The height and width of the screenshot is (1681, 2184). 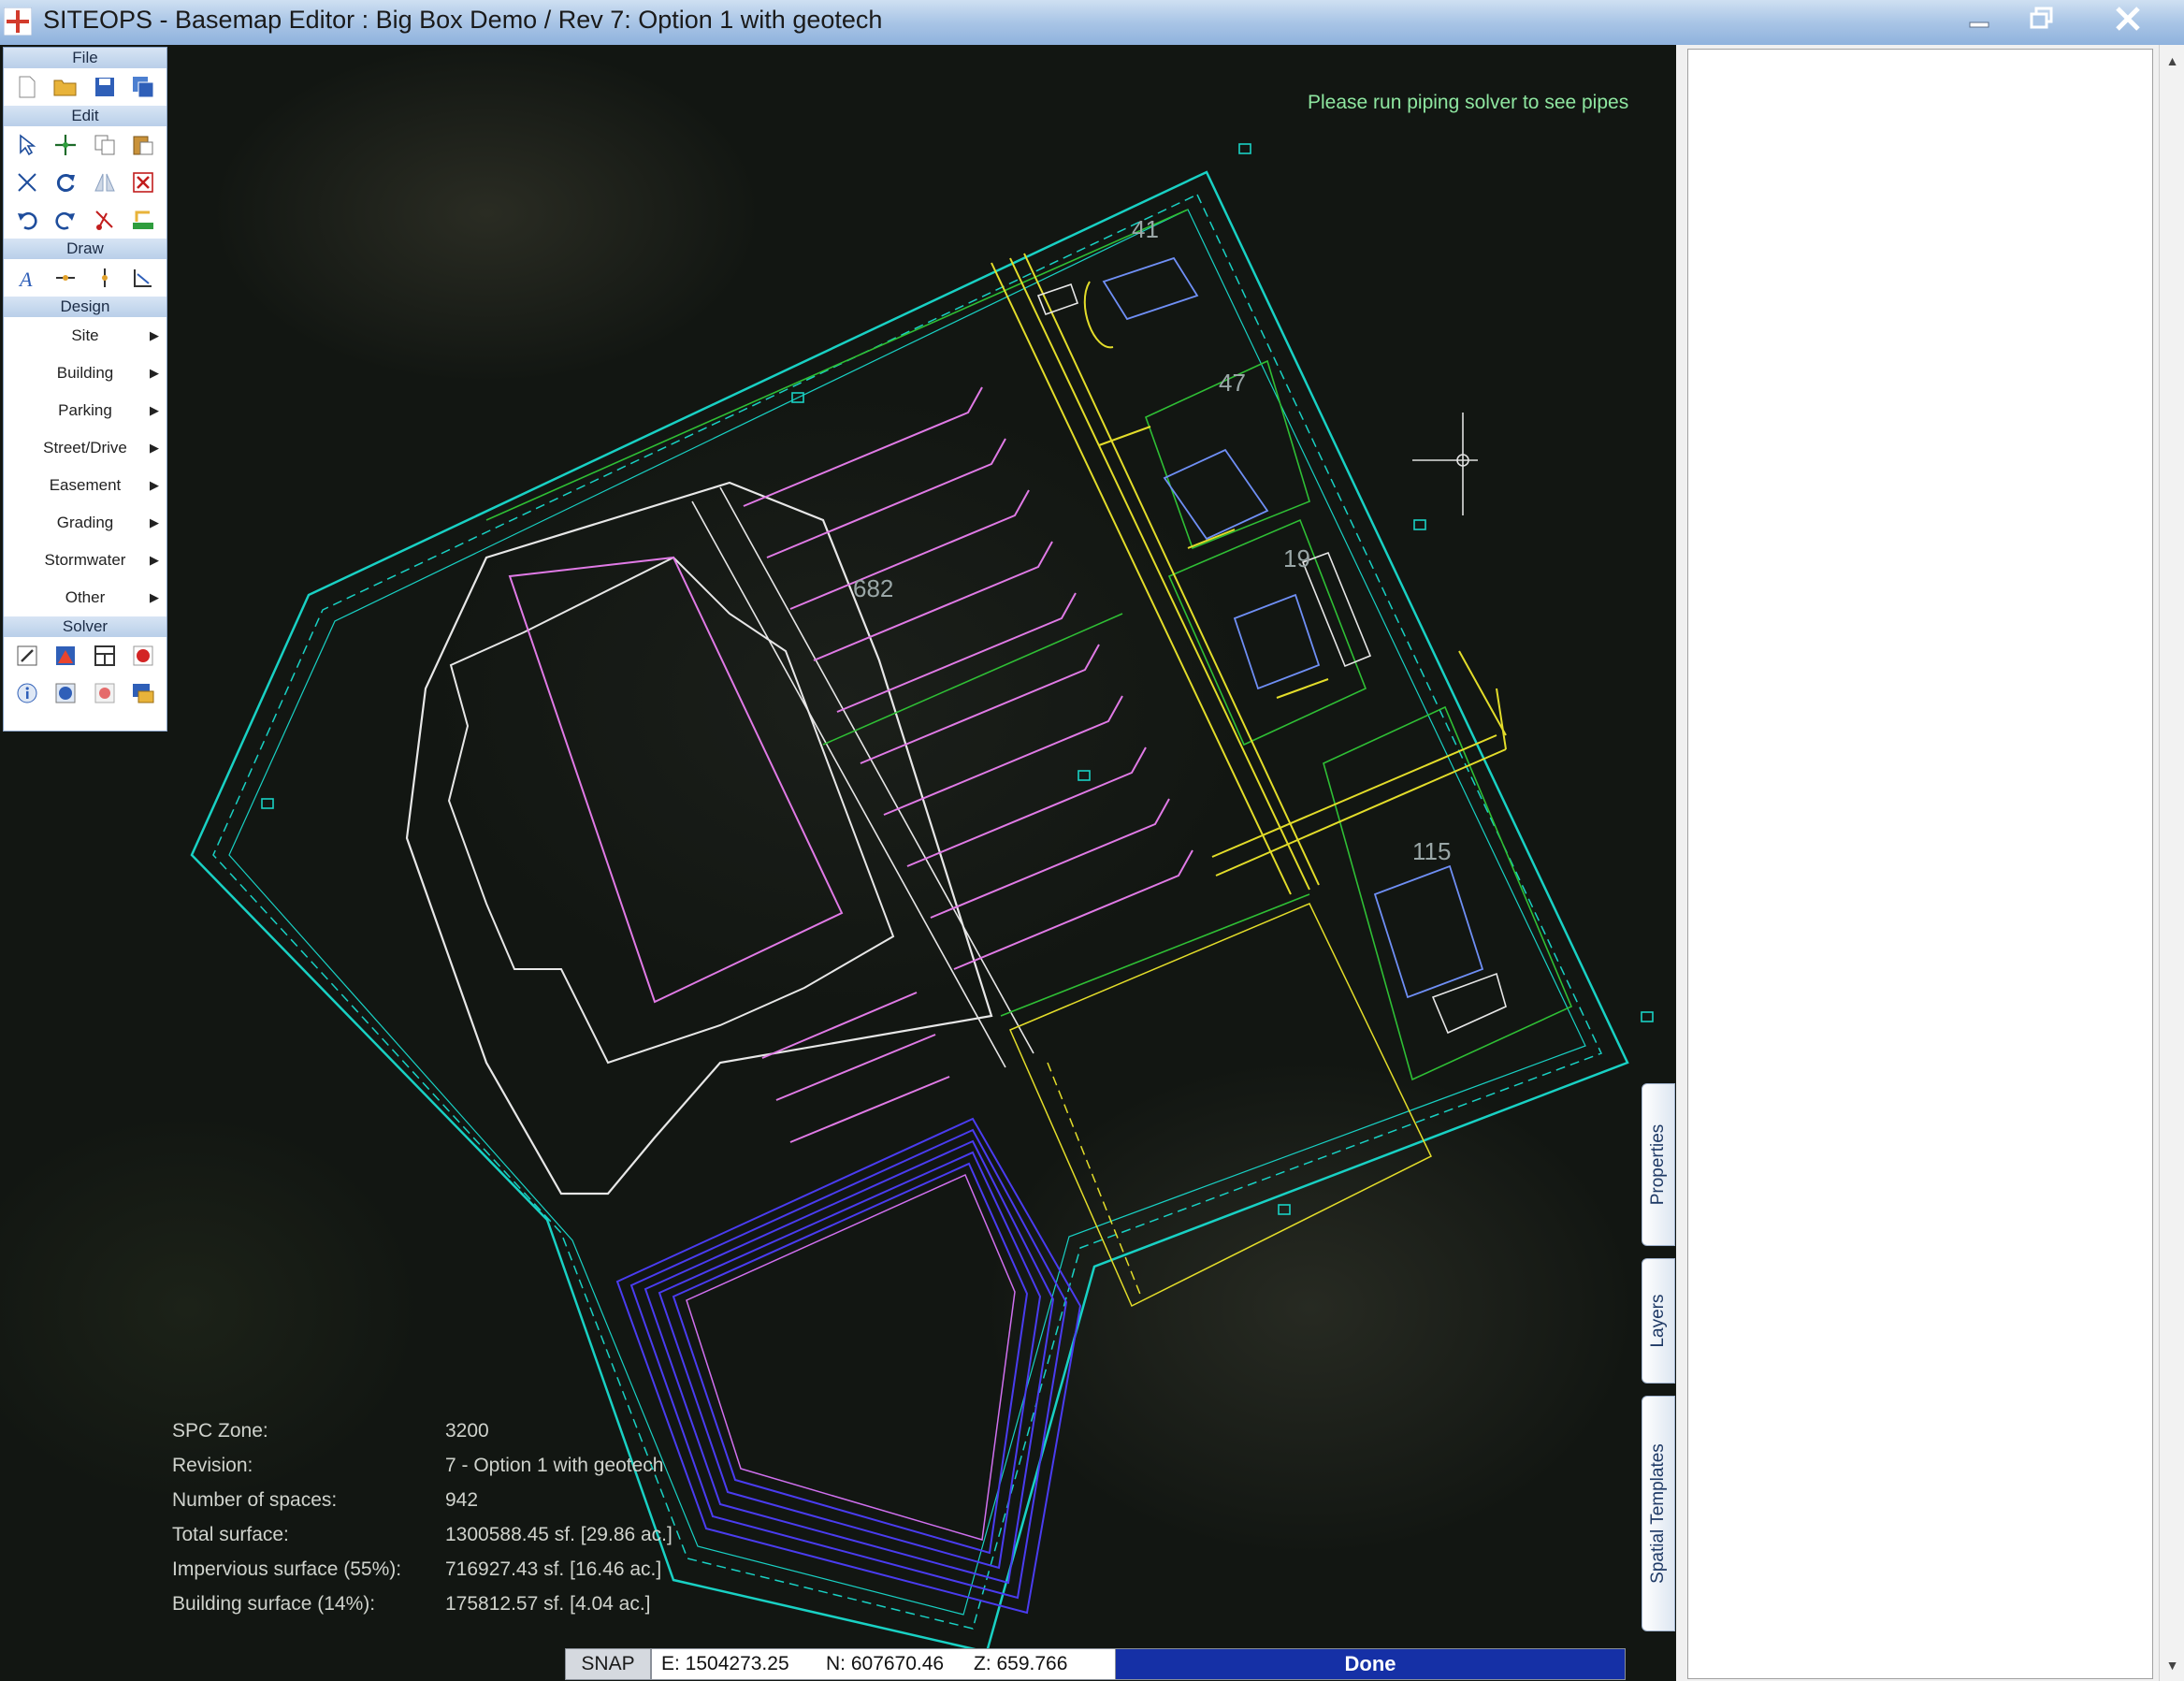 What do you see at coordinates (65, 145) in the screenshot?
I see `move-button` at bounding box center [65, 145].